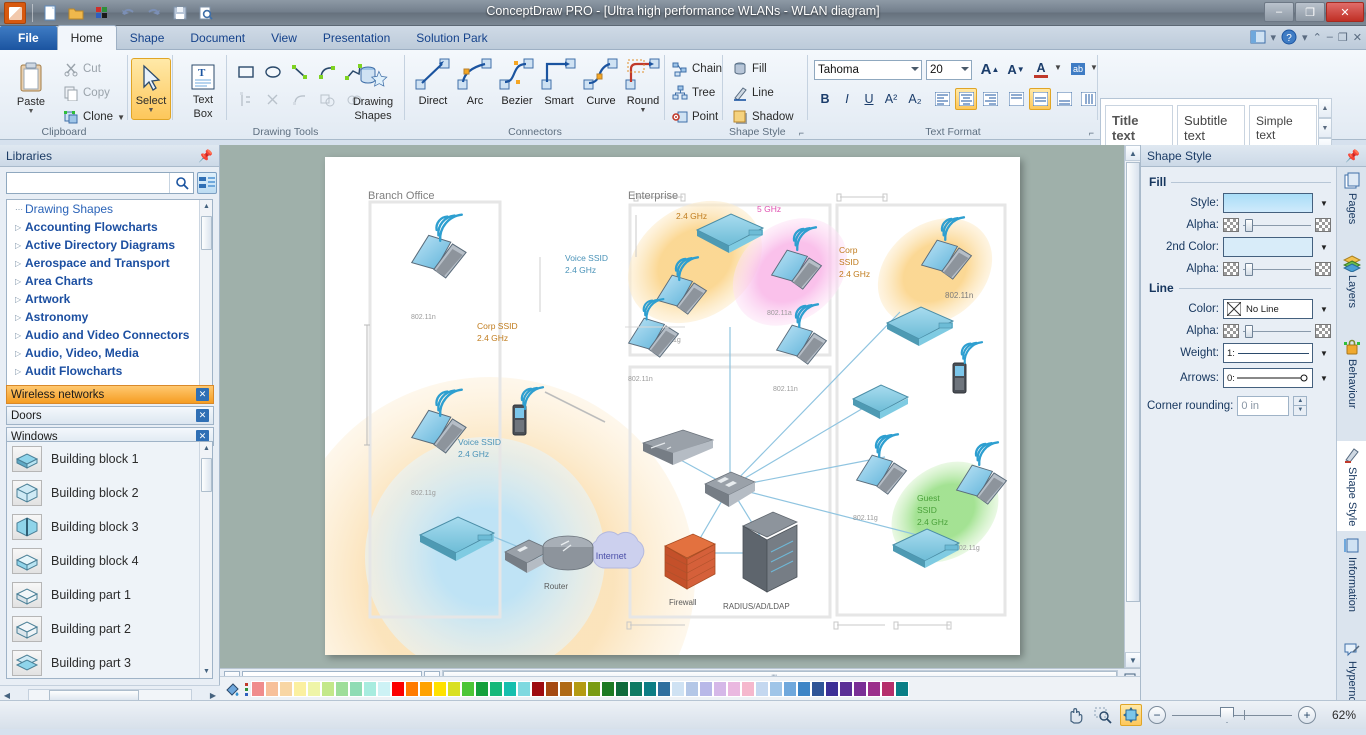  Describe the element at coordinates (1016, 69) in the screenshot. I see `shrink-font-button: A ▼` at that location.